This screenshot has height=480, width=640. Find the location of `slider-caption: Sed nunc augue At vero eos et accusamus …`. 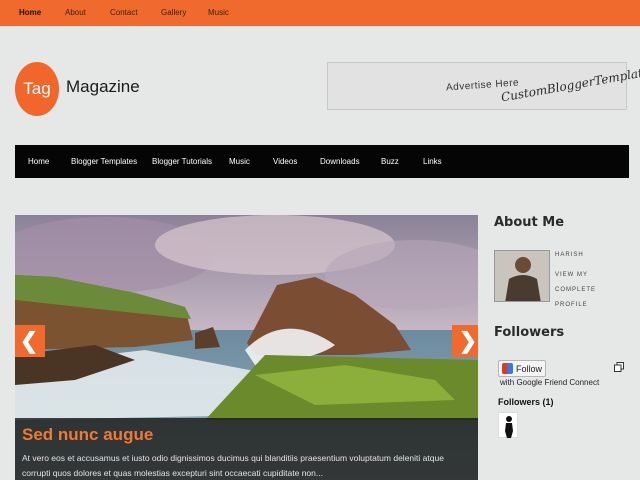

slider-caption: Sed nunc augue At vero eos et accusamus … is located at coordinates (246, 449).